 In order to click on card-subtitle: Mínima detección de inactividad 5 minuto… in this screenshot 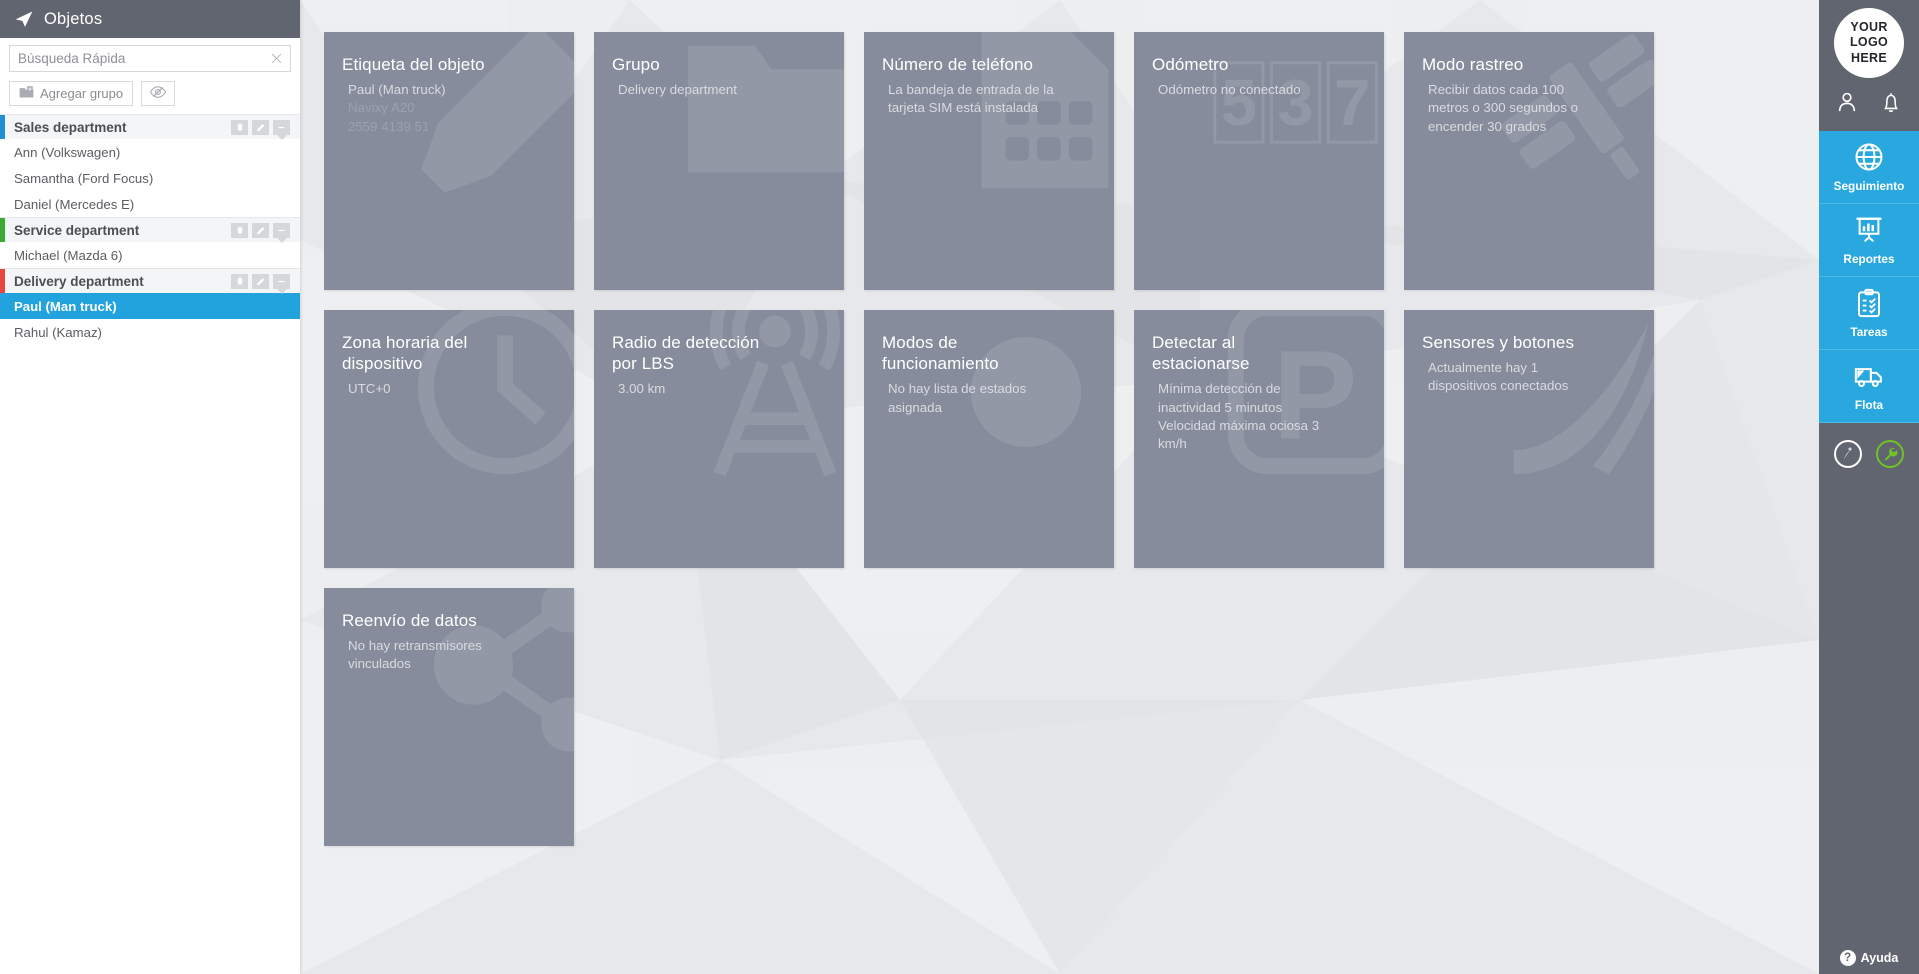, I will do `click(1241, 416)`.